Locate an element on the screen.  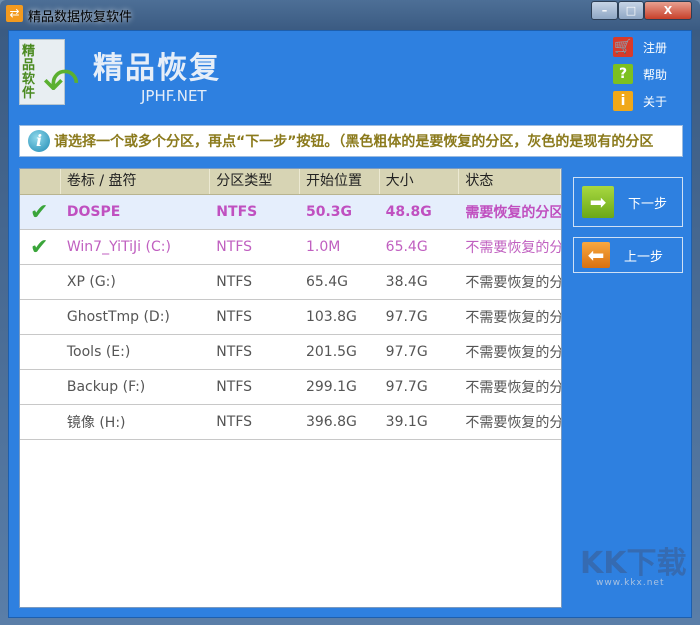
table-row: 镜像 (H:) NTFS 396.8G 39.1G 不需要恢复的分区 is located at coordinates (290, 422).